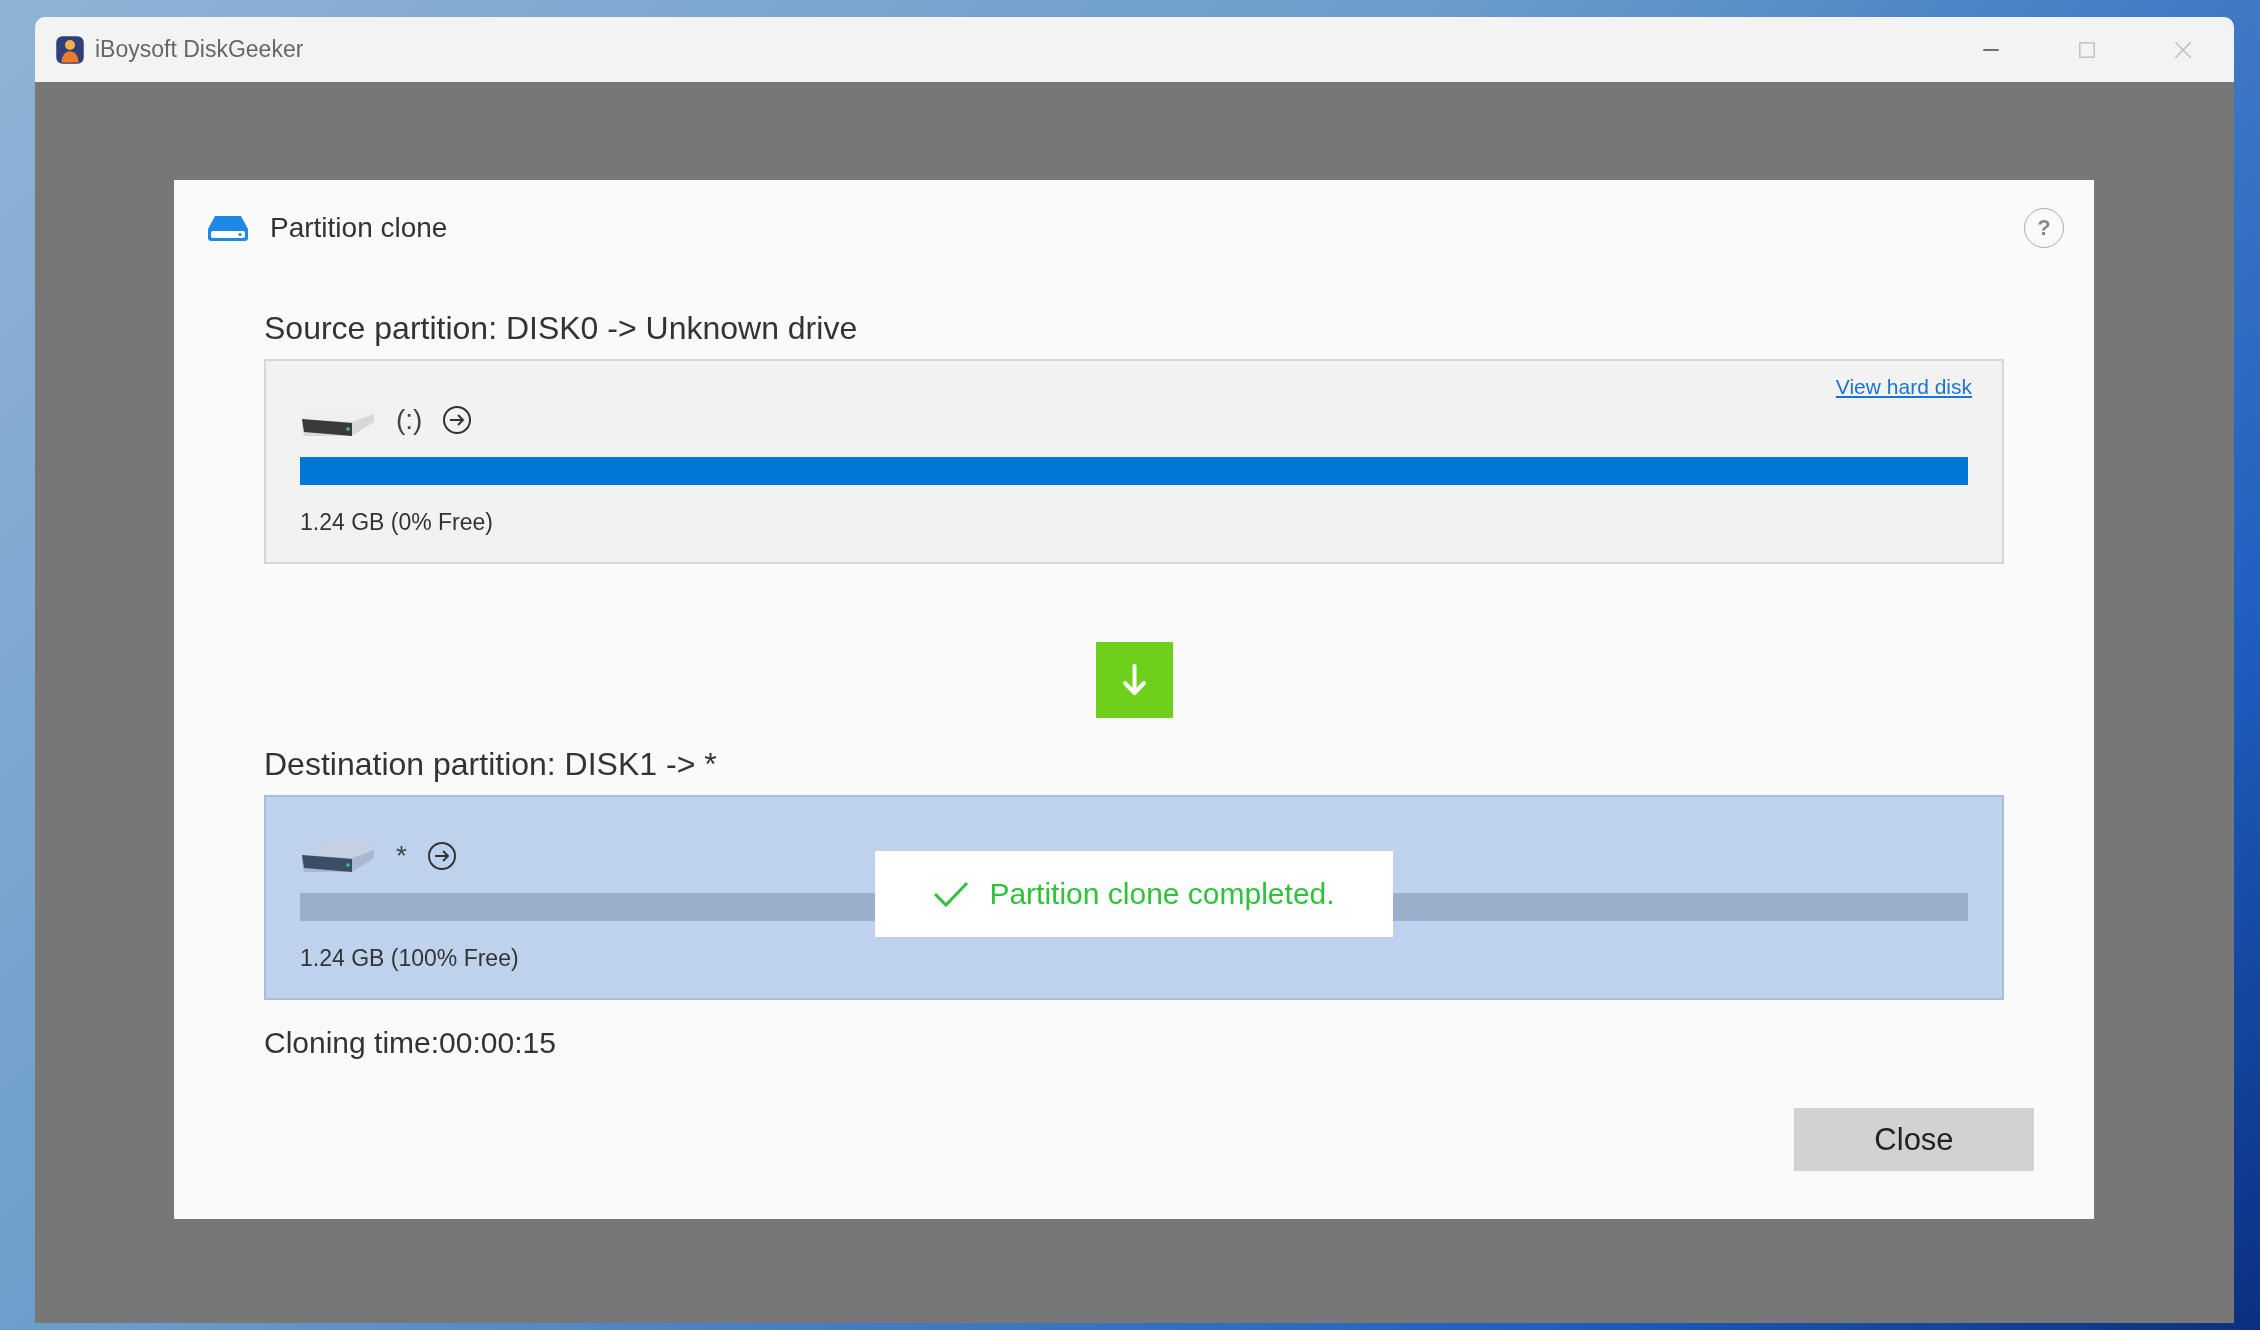 The image size is (2260, 1330). I want to click on partition-heading: Destination partition: DISK1 -> *, so click(491, 764).